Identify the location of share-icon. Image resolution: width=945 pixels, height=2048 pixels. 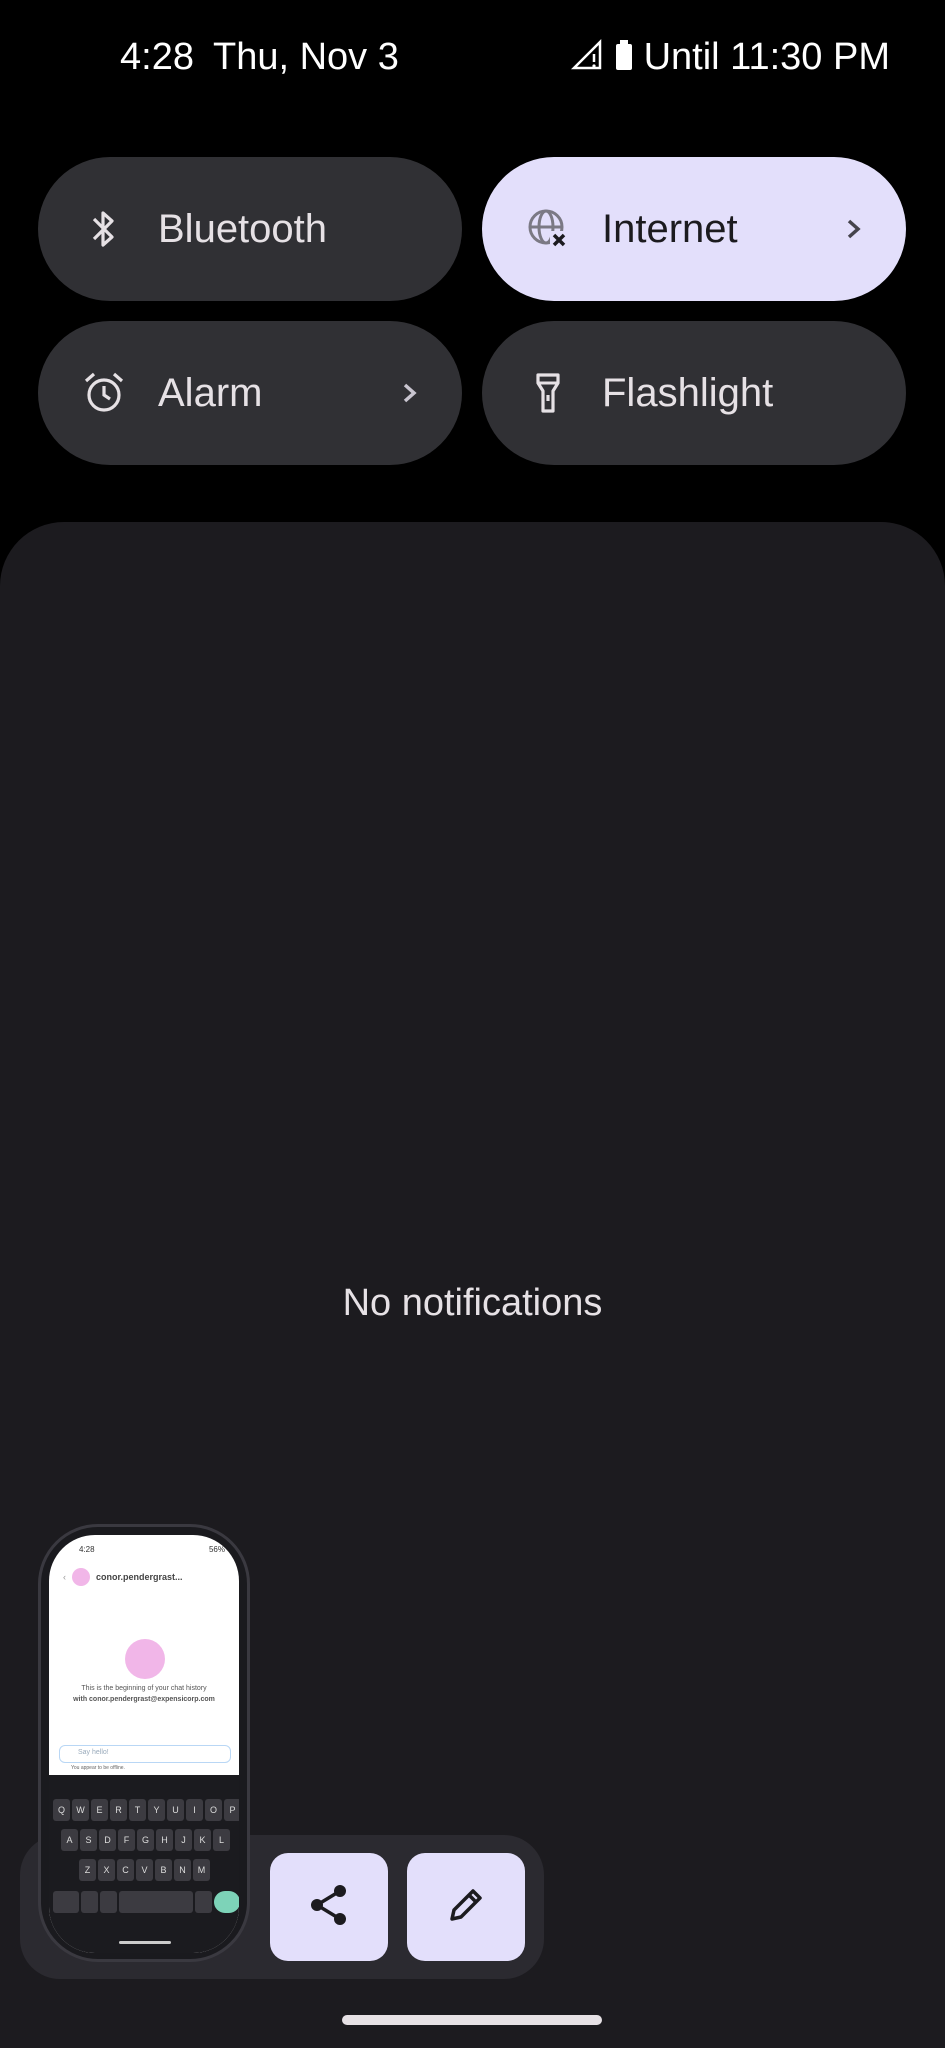
(329, 1907).